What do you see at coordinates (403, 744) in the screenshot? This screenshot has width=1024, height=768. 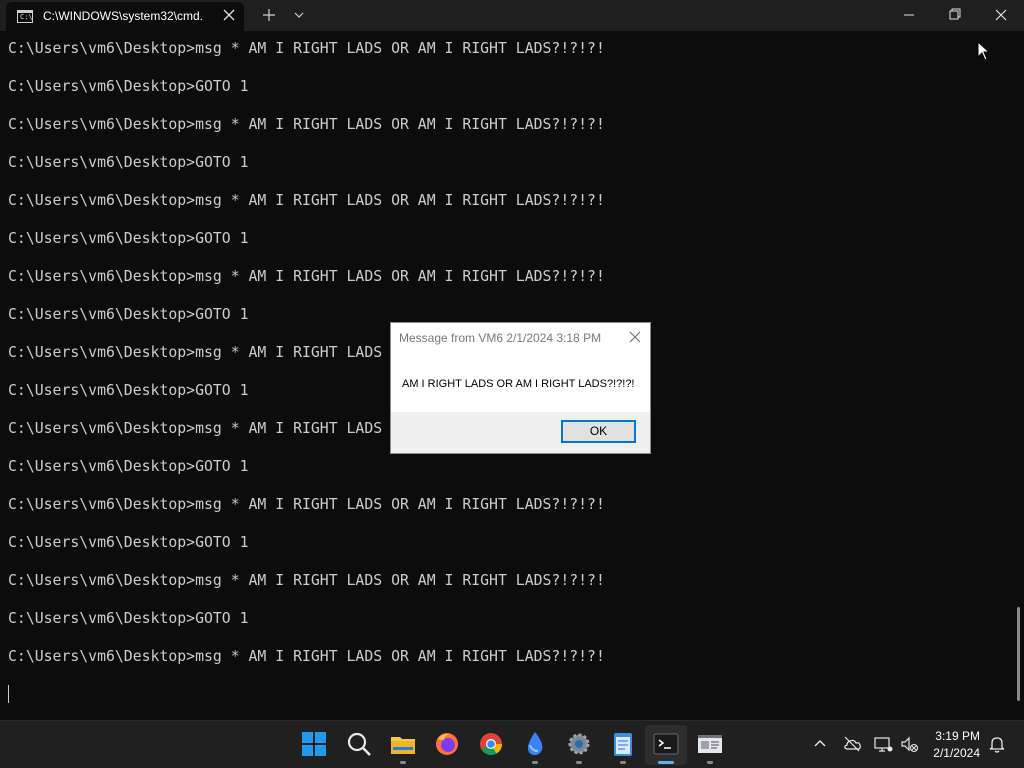 I see `file-explorer-icon` at bounding box center [403, 744].